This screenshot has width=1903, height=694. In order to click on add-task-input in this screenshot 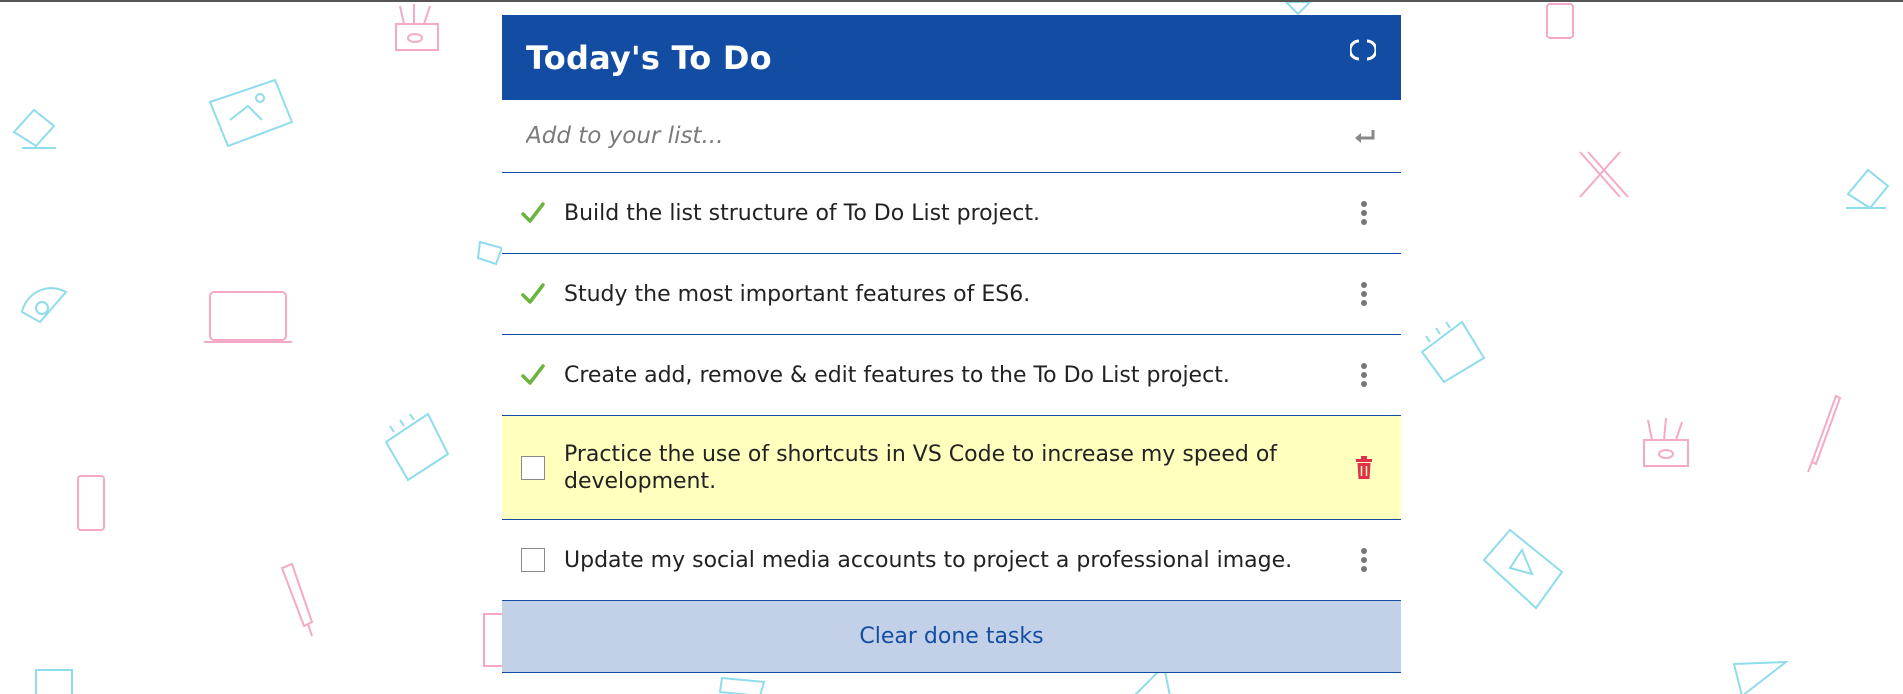, I will do `click(916, 136)`.